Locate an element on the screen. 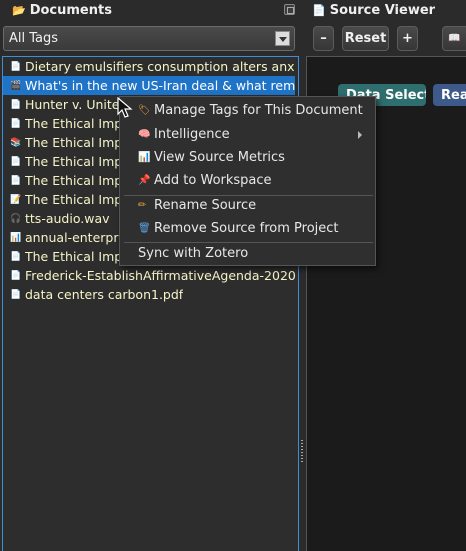 Image resolution: width=466 pixels, height=551 pixels. tag-filter-select: All Tags is located at coordinates (149, 38).